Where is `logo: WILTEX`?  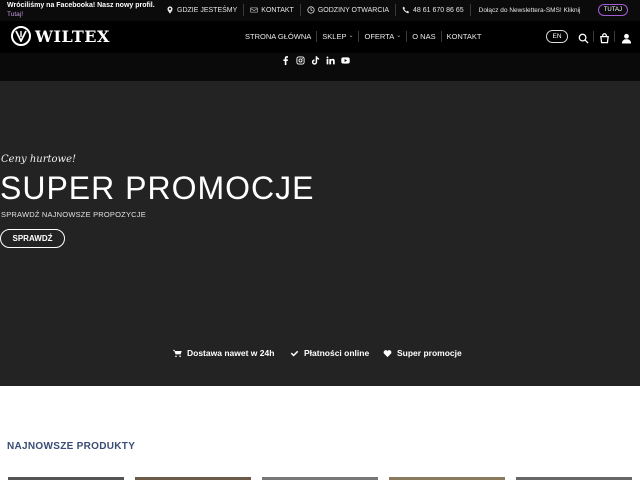 logo: WILTEX is located at coordinates (60, 36).